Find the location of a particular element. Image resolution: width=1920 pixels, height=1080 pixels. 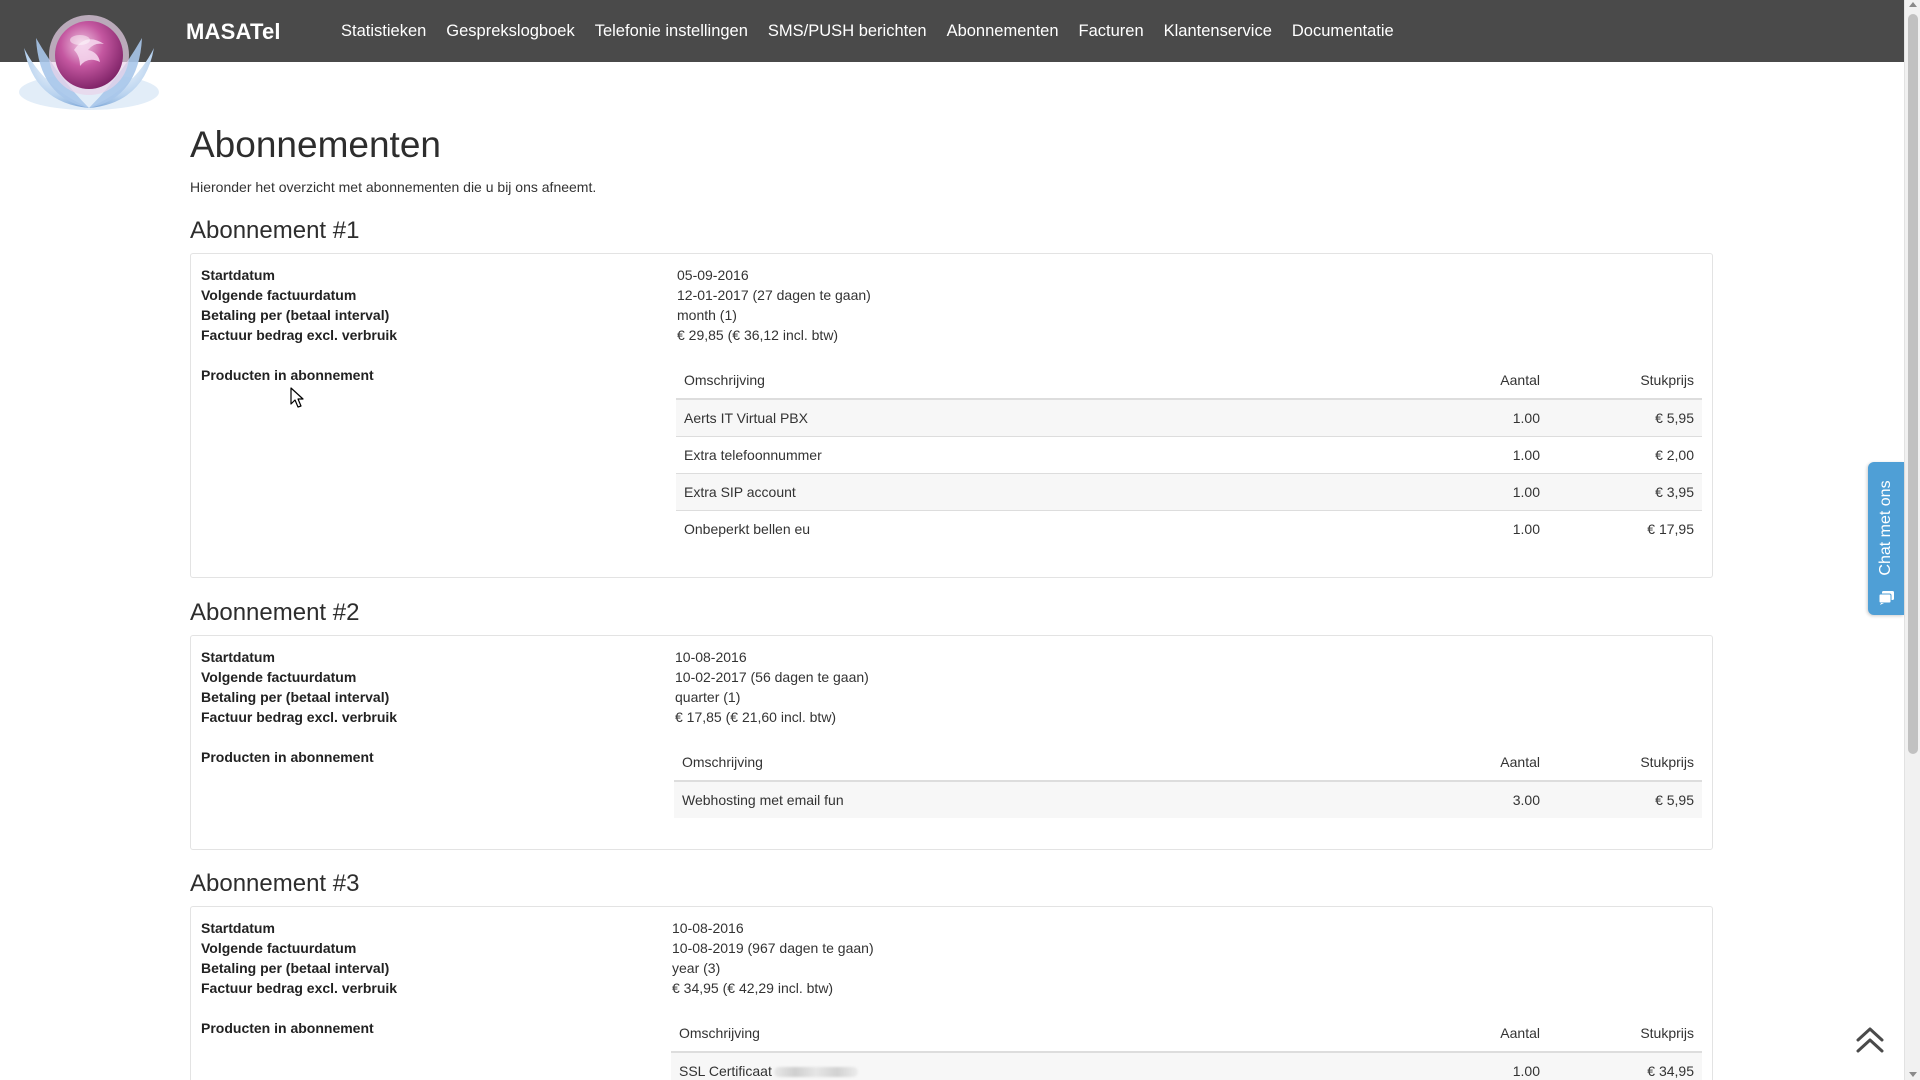

nav-item-telefonie-instellingen: Telefonie instellingen is located at coordinates (671, 31).